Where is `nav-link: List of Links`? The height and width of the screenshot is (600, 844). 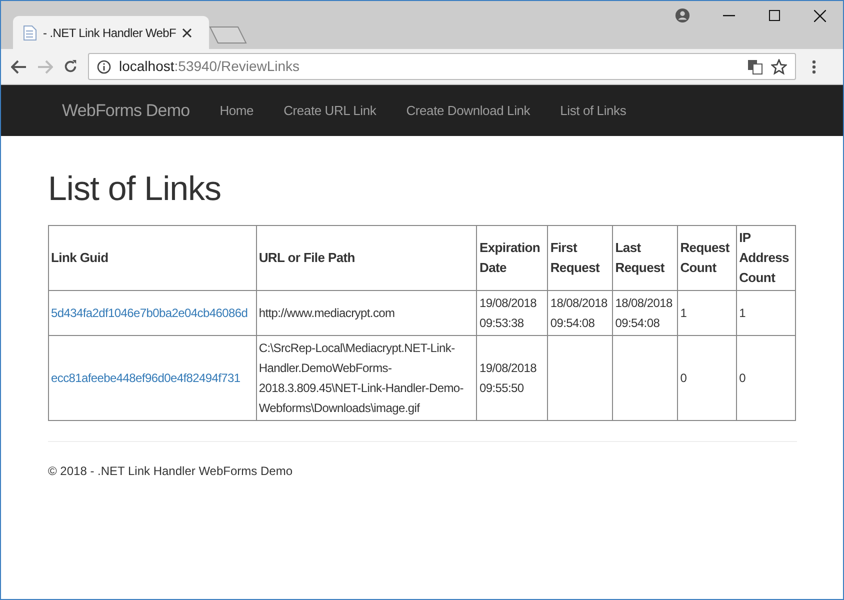 nav-link: List of Links is located at coordinates (593, 110).